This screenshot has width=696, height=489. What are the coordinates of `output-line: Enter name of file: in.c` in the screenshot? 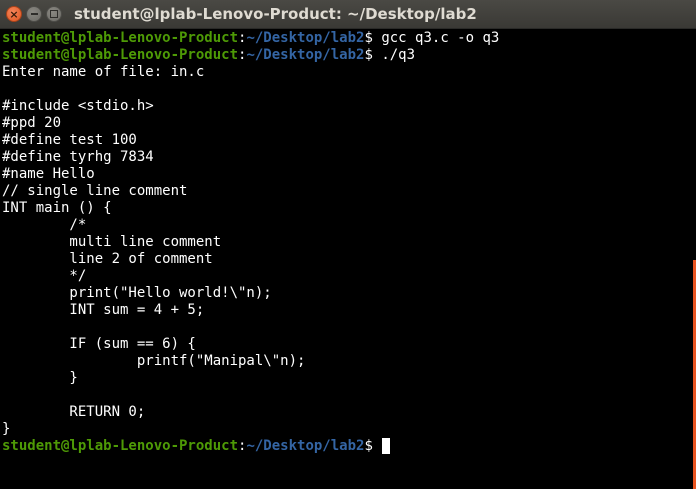 It's located at (103, 72).